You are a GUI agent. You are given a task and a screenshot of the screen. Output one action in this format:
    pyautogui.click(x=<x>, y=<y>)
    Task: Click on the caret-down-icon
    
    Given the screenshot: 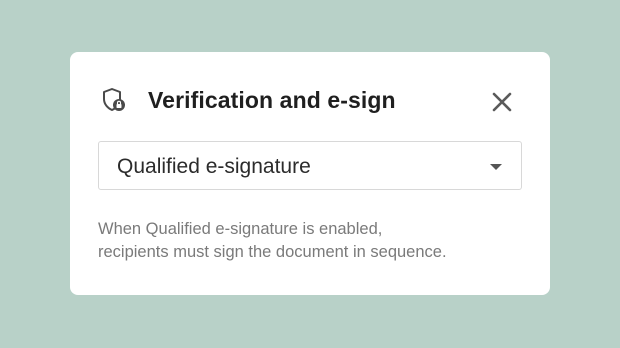 What is the action you would take?
    pyautogui.click(x=496, y=167)
    